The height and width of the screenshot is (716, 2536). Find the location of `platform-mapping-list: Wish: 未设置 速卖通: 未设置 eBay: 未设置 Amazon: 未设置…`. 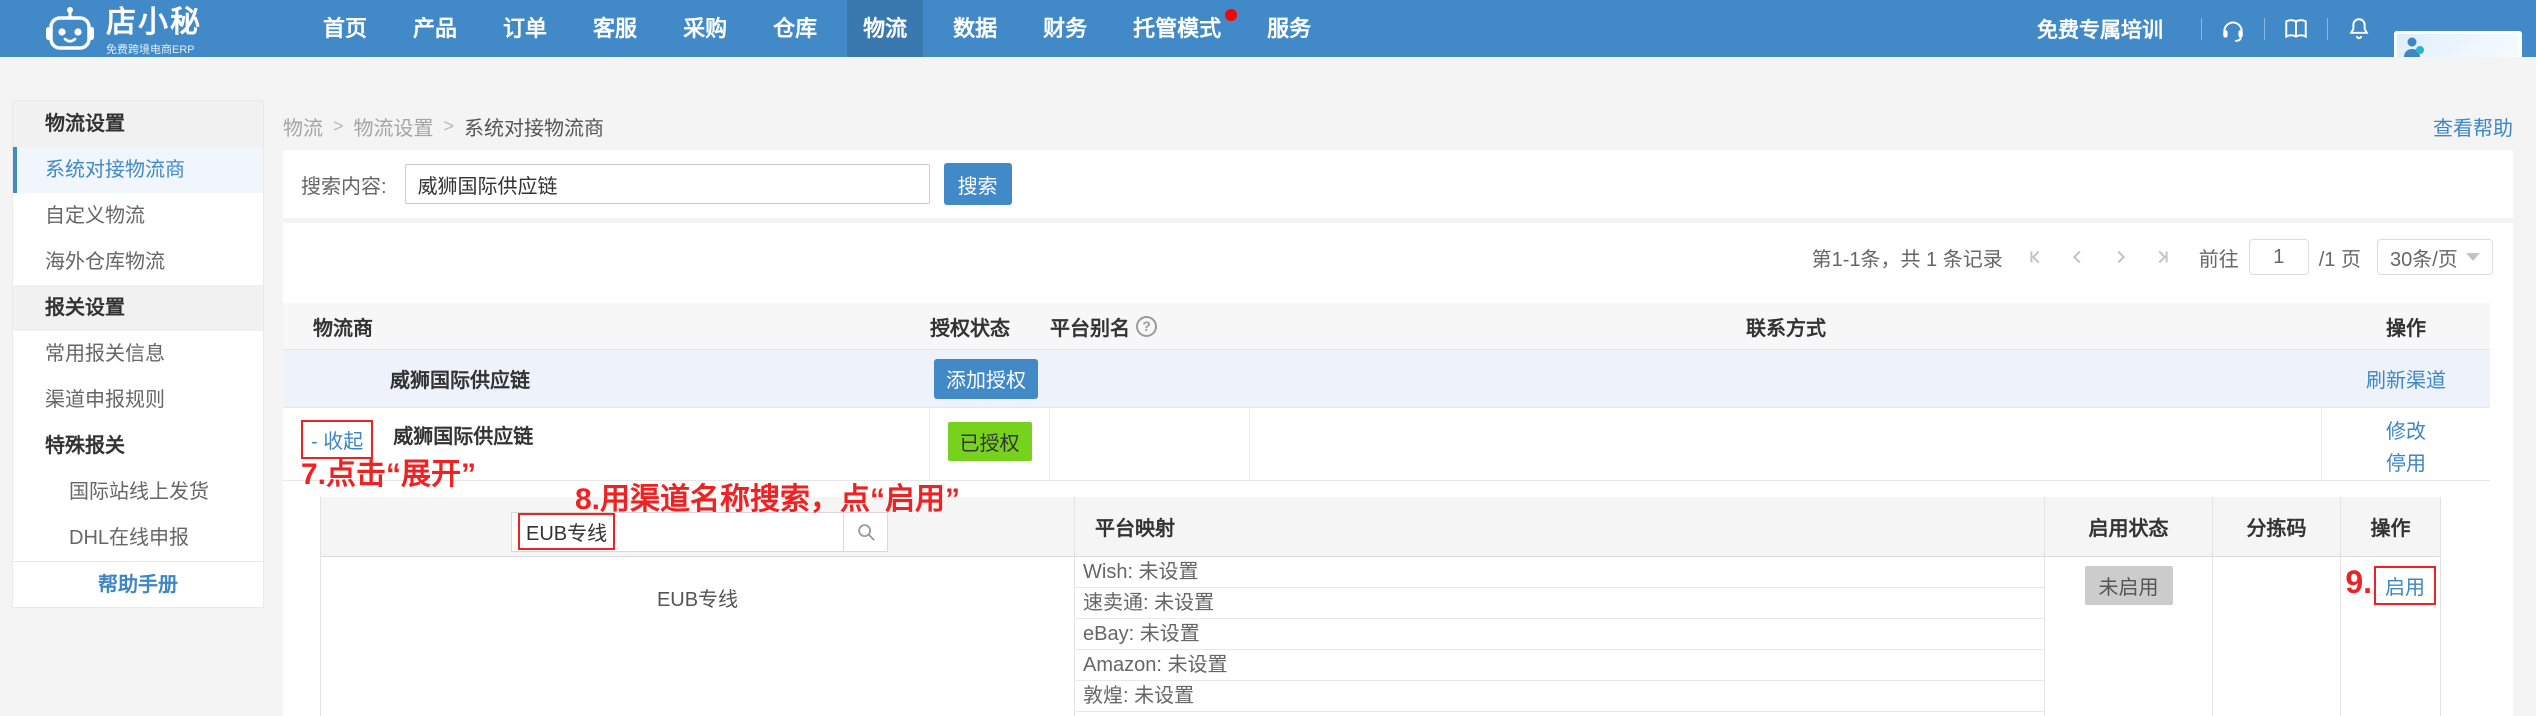

platform-mapping-list: Wish: 未设置 速卖通: 未设置 eBay: 未设置 Amazon: 未设置… is located at coordinates (1560, 636).